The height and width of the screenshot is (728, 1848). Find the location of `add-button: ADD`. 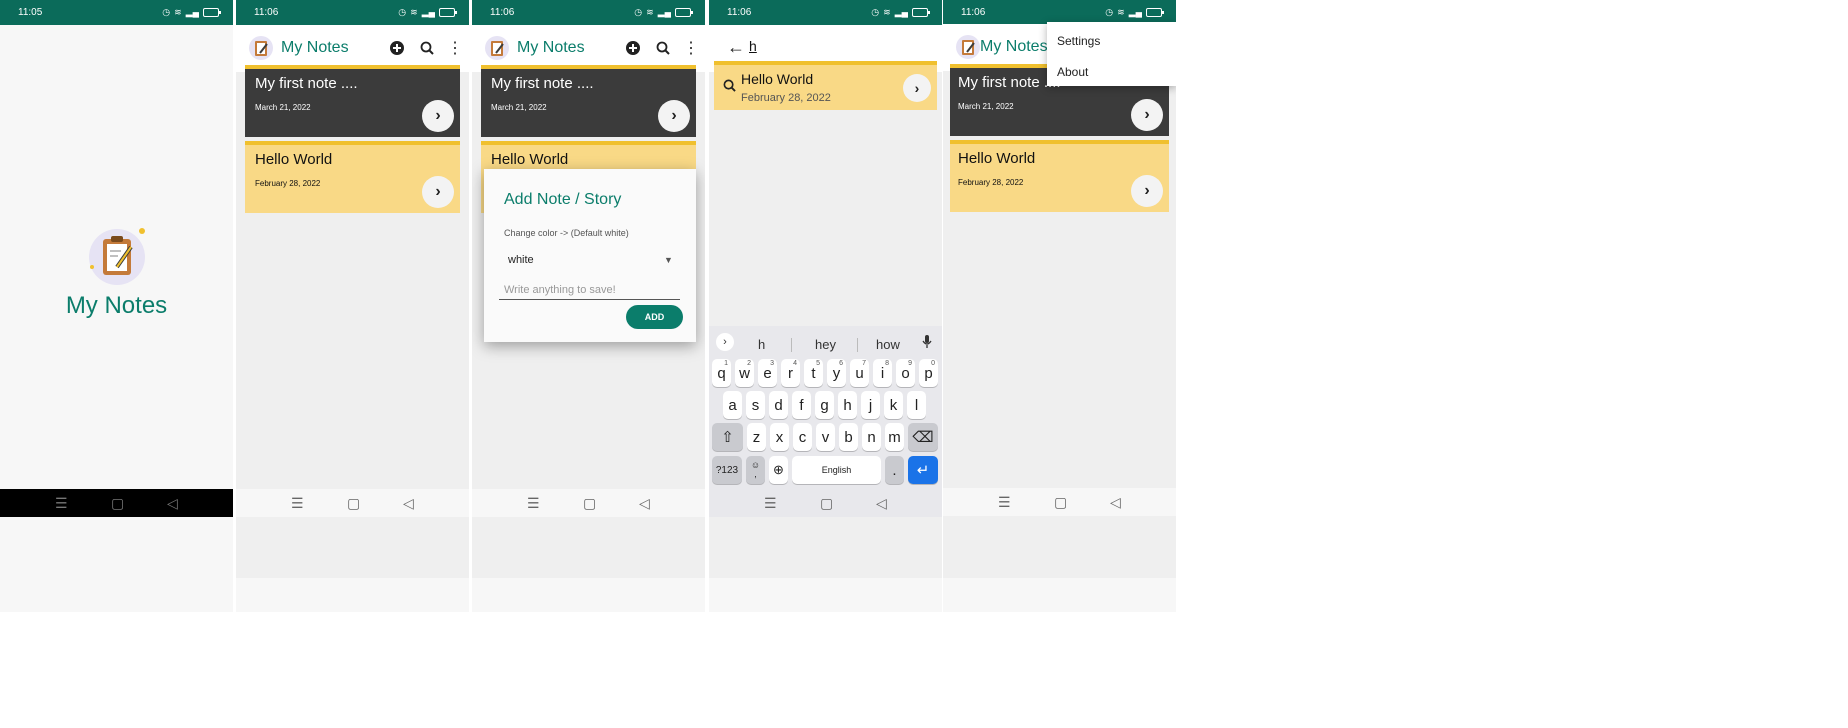

add-button: ADD is located at coordinates (654, 317).